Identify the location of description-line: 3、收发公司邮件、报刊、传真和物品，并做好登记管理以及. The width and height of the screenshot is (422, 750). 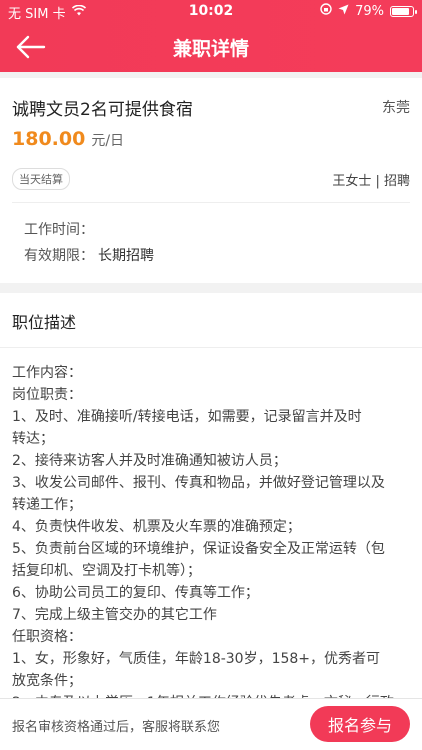
(198, 483).